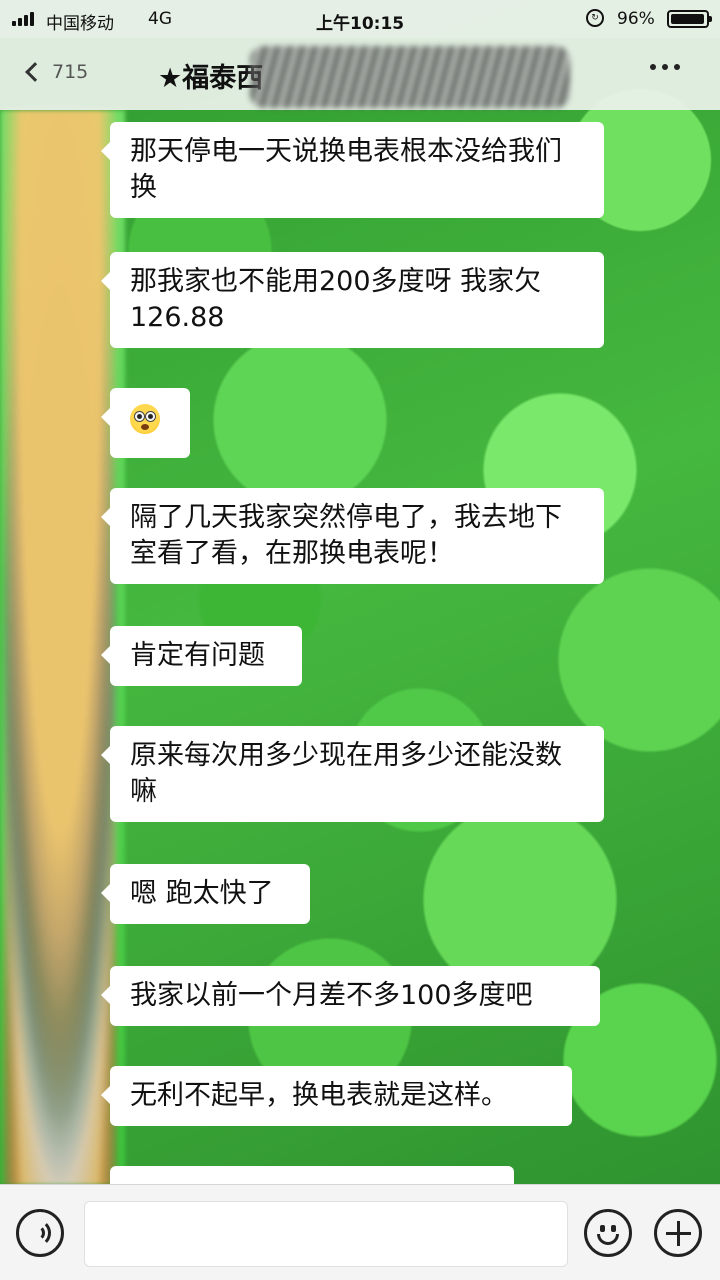 The width and height of the screenshot is (720, 1280). What do you see at coordinates (346, 535) in the screenshot?
I see `message-text: 隔了几天我家突然停电了，我去地下室看了看，在那换电表呢！` at bounding box center [346, 535].